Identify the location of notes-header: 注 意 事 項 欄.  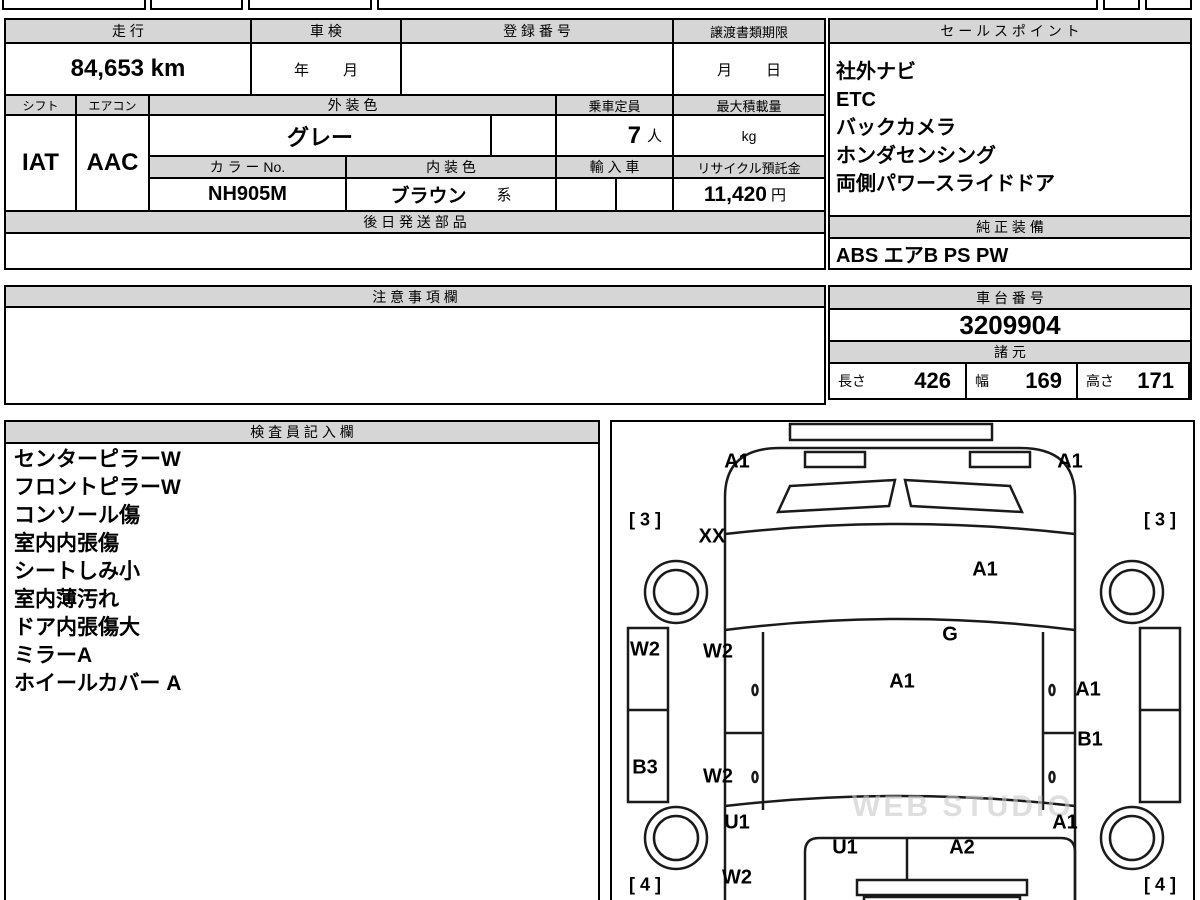
(415, 296).